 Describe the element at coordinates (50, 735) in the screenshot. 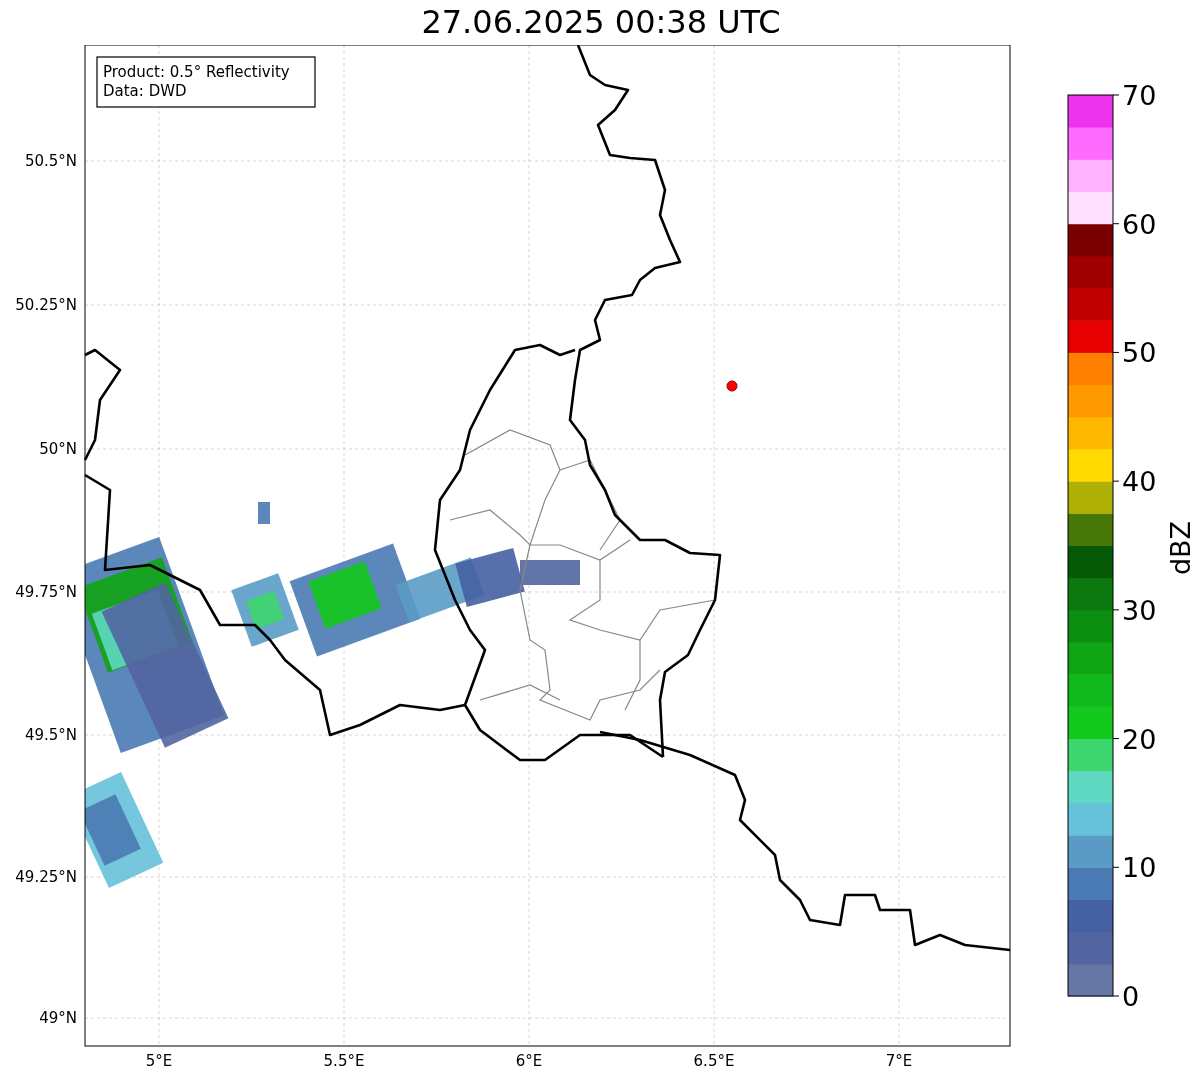

I see `latitude-label: 49.5°N` at that location.